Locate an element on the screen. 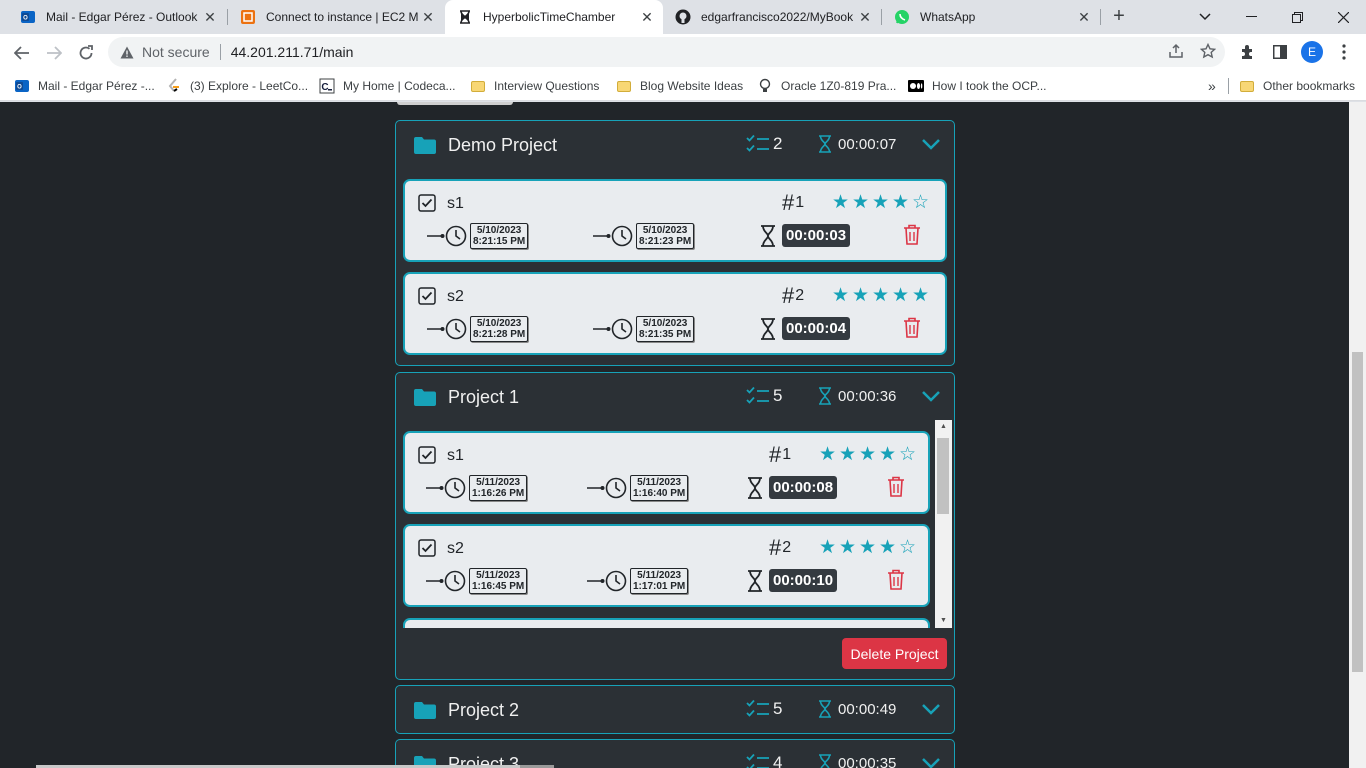 This screenshot has height=768, width=1366. project-header: Project 3 4 00:00:35 is located at coordinates (675, 754).